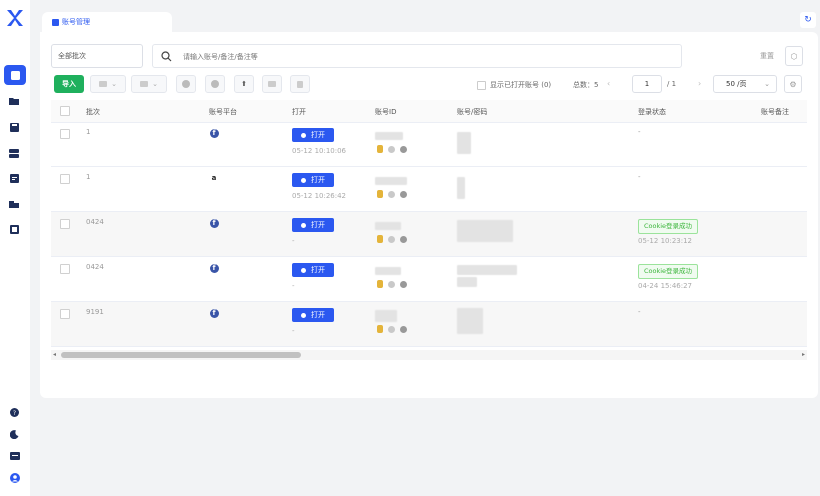 The image size is (820, 496). I want to click on row-batch: 1, so click(88, 177).